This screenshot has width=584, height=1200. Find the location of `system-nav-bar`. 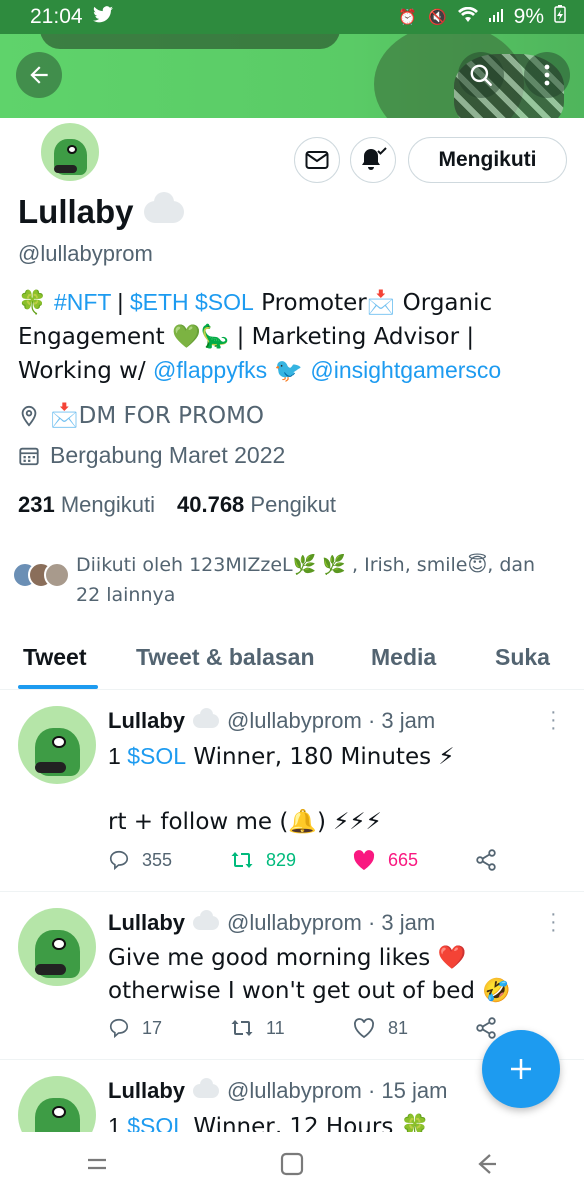

system-nav-bar is located at coordinates (292, 1166).